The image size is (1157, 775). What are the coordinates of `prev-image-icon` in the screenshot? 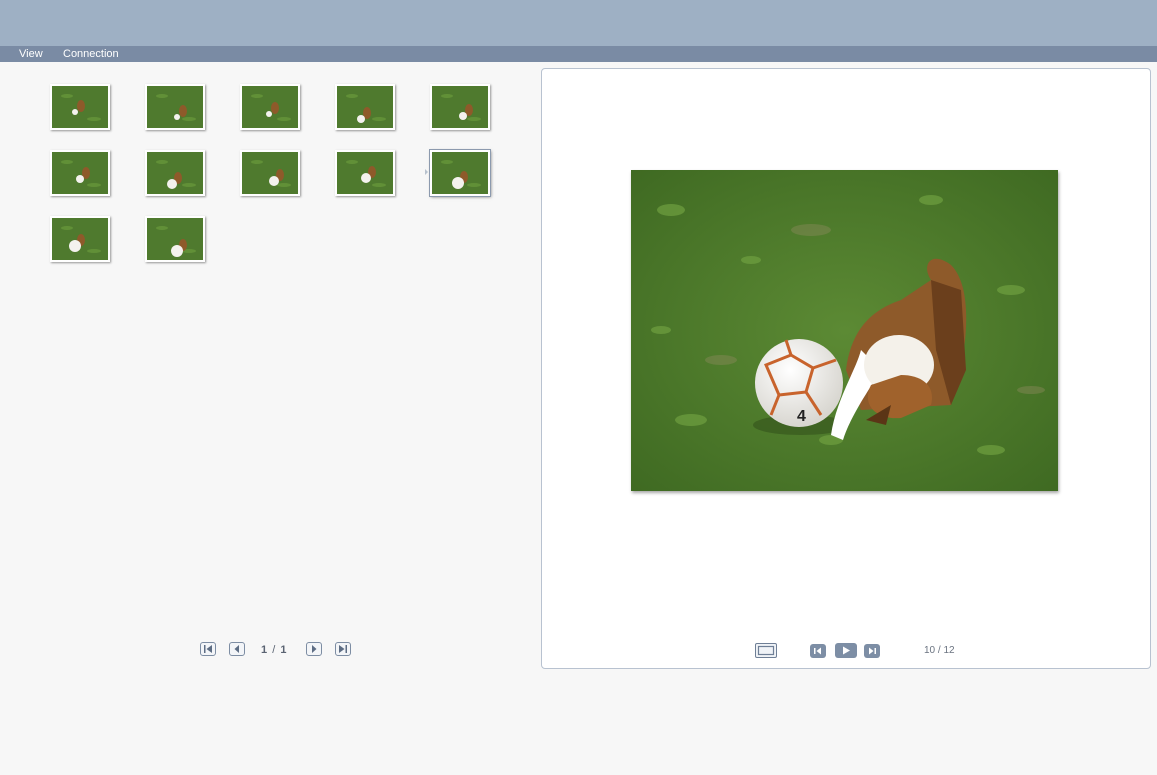 It's located at (817, 651).